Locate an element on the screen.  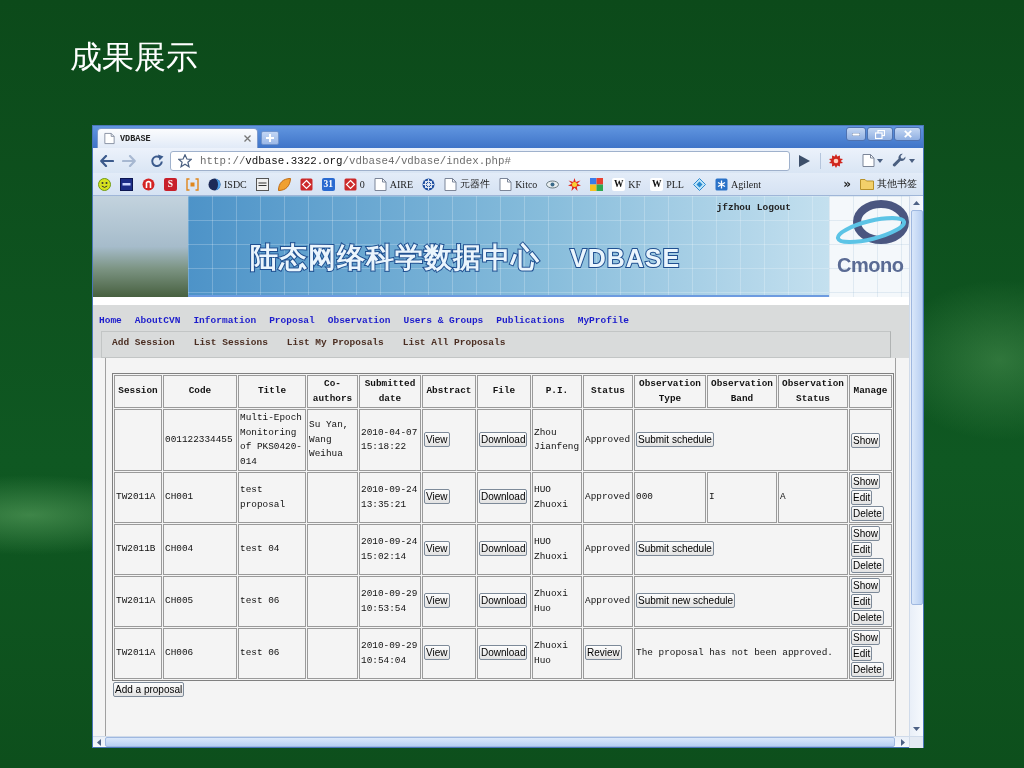
table-cell: 001122334455 is located at coordinates (200, 440).